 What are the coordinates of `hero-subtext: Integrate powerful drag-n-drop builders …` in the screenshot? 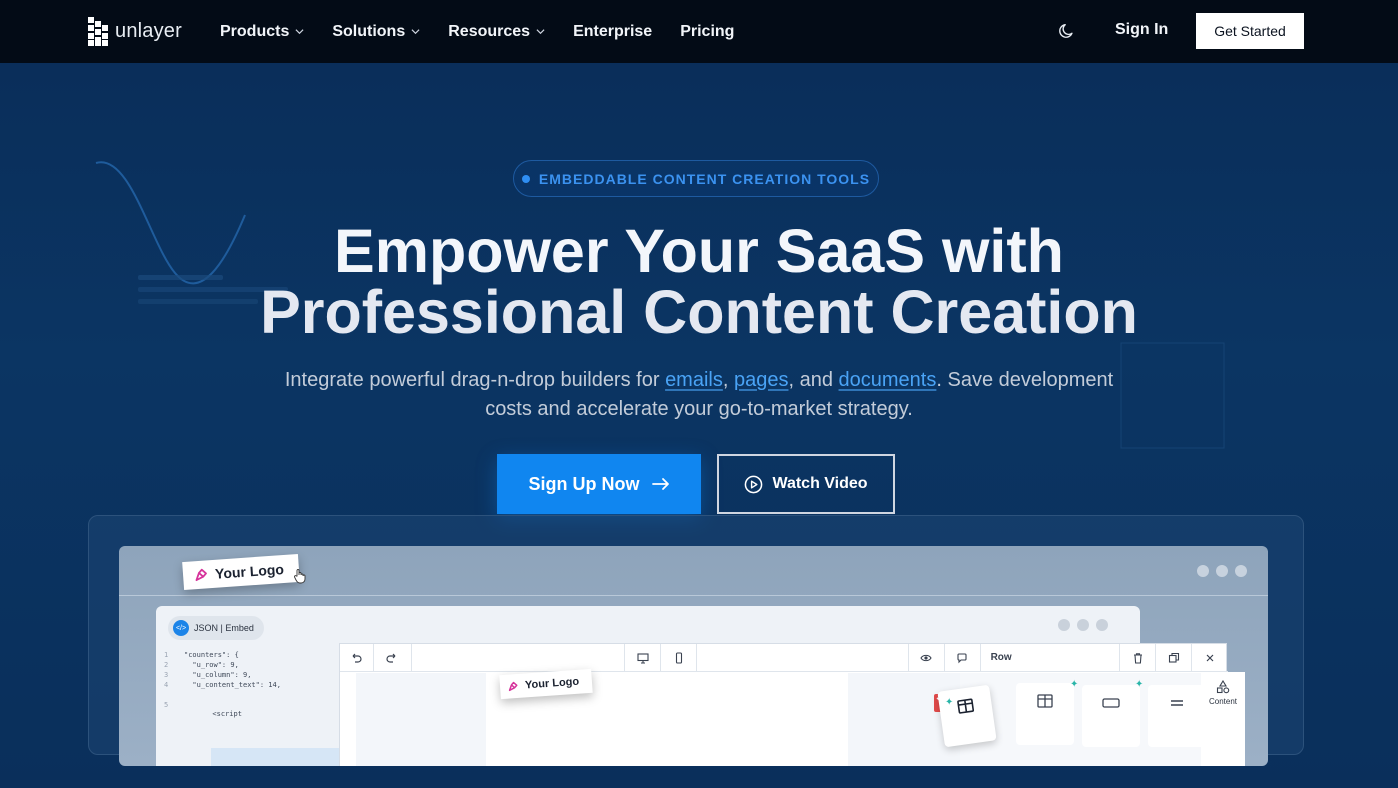 It's located at (699, 395).